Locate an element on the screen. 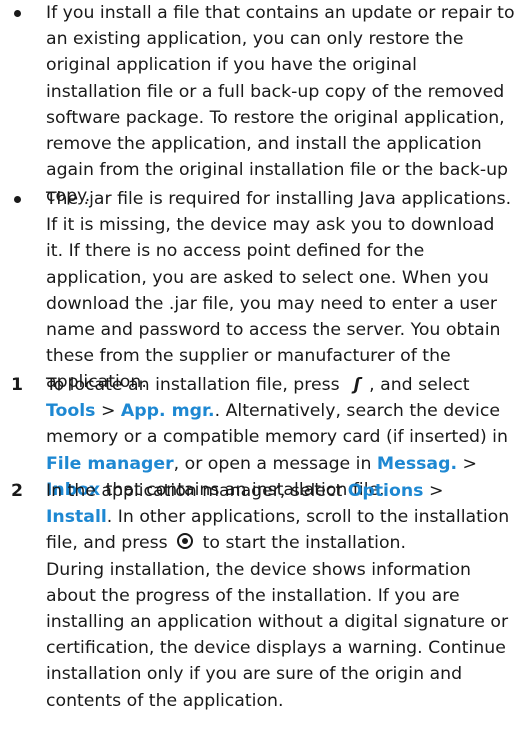 The image size is (523, 747). link-options: Options is located at coordinates (386, 491).